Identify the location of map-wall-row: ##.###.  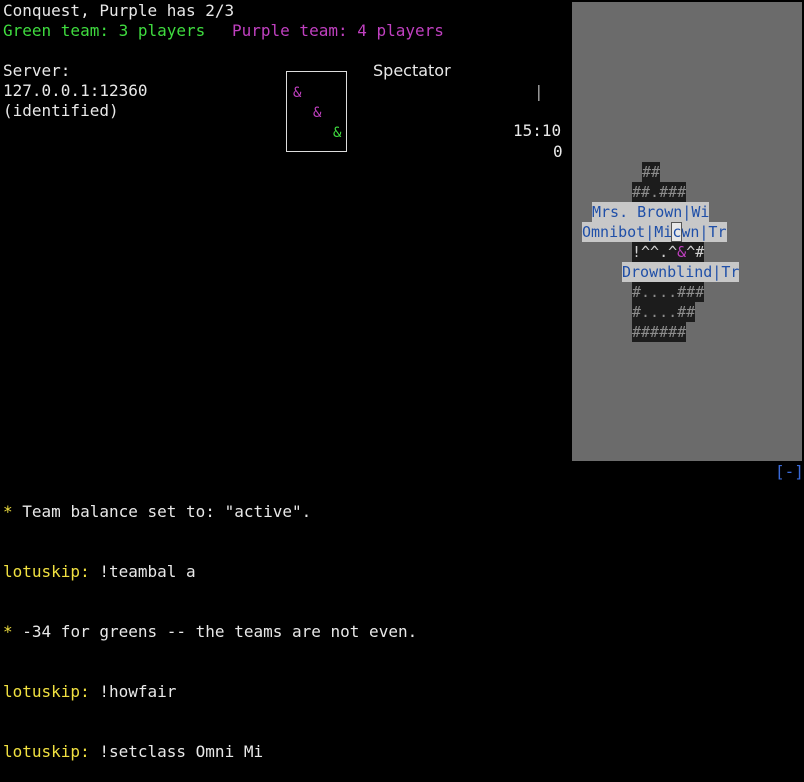
(659, 192).